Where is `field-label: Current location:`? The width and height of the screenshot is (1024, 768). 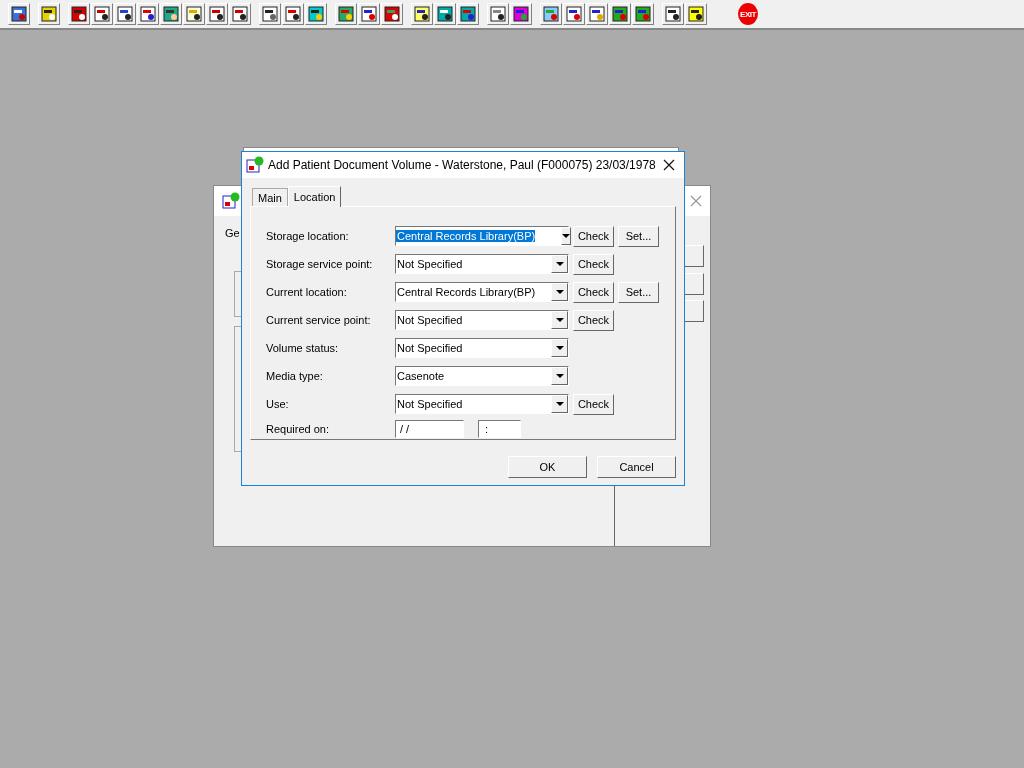
field-label: Current location: is located at coordinates (307, 292).